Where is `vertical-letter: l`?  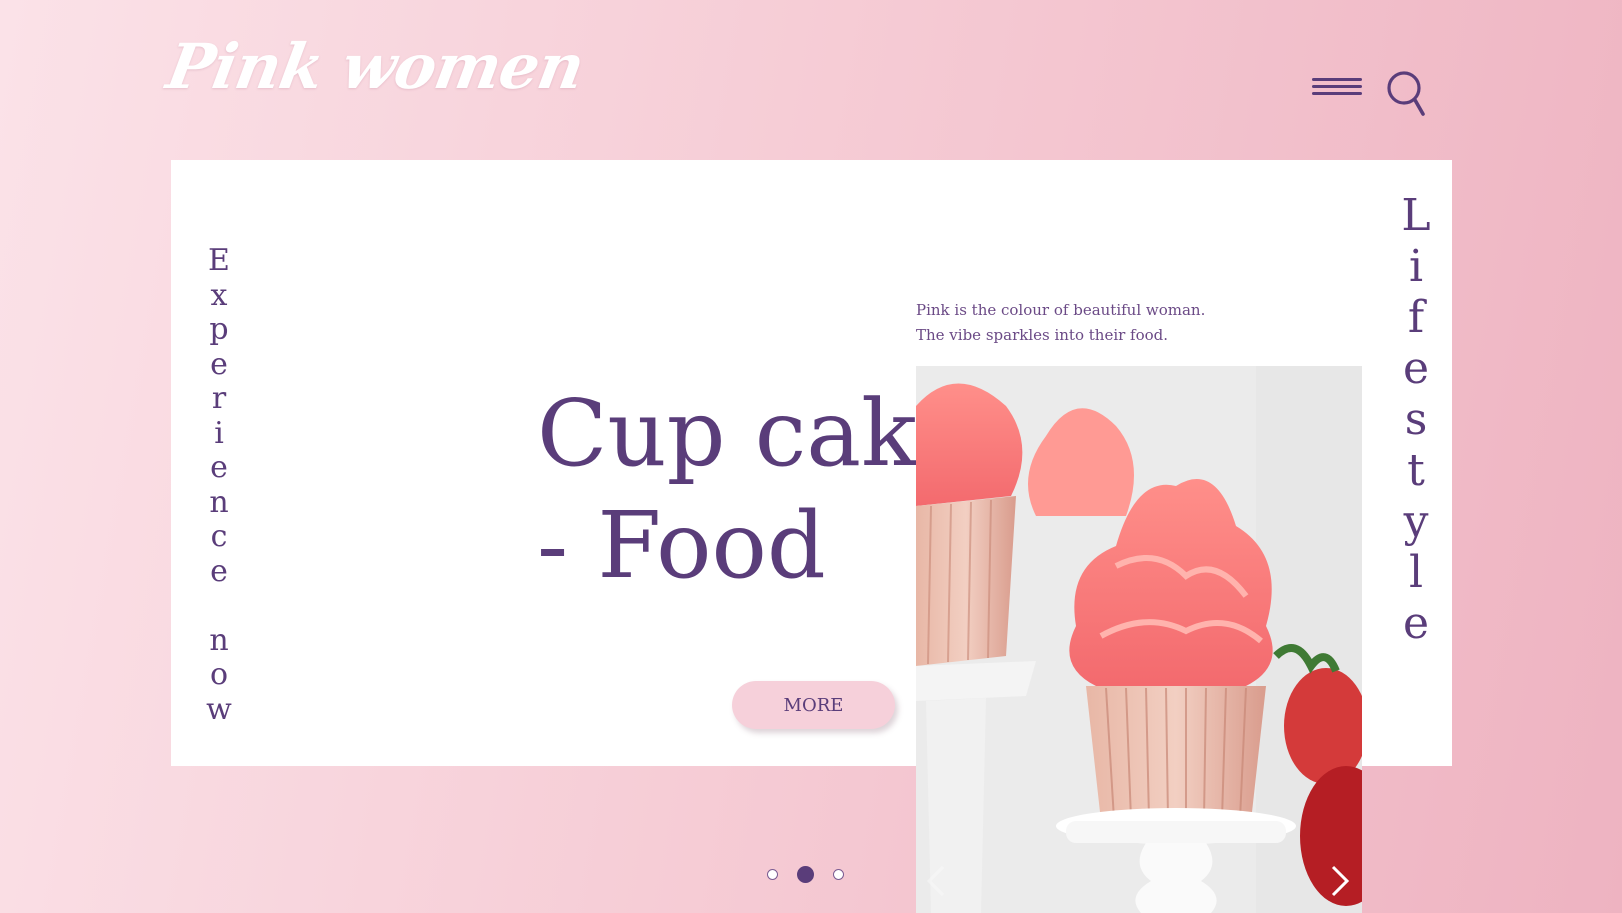 vertical-letter: l is located at coordinates (1416, 572).